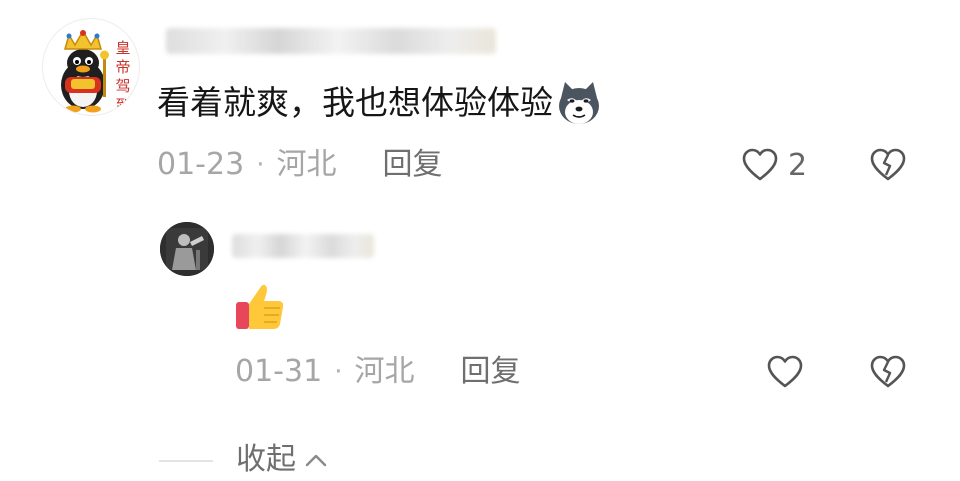 The image size is (960, 481). Describe the element at coordinates (123, 76) in the screenshot. I see `avatar-side-text: 皇帝驾到` at that location.